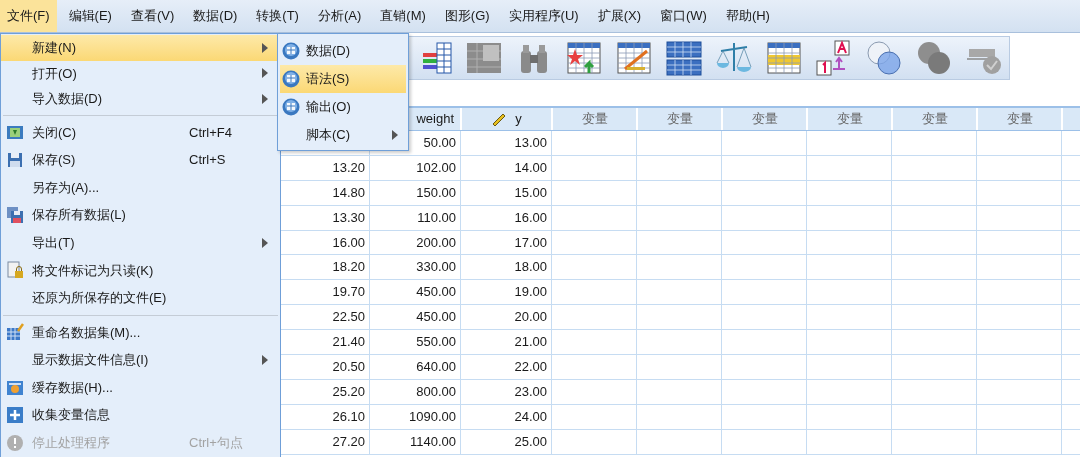 The image size is (1080, 457). Describe the element at coordinates (543, 16) in the screenshot. I see `menu-item: 实用程序(U)` at that location.